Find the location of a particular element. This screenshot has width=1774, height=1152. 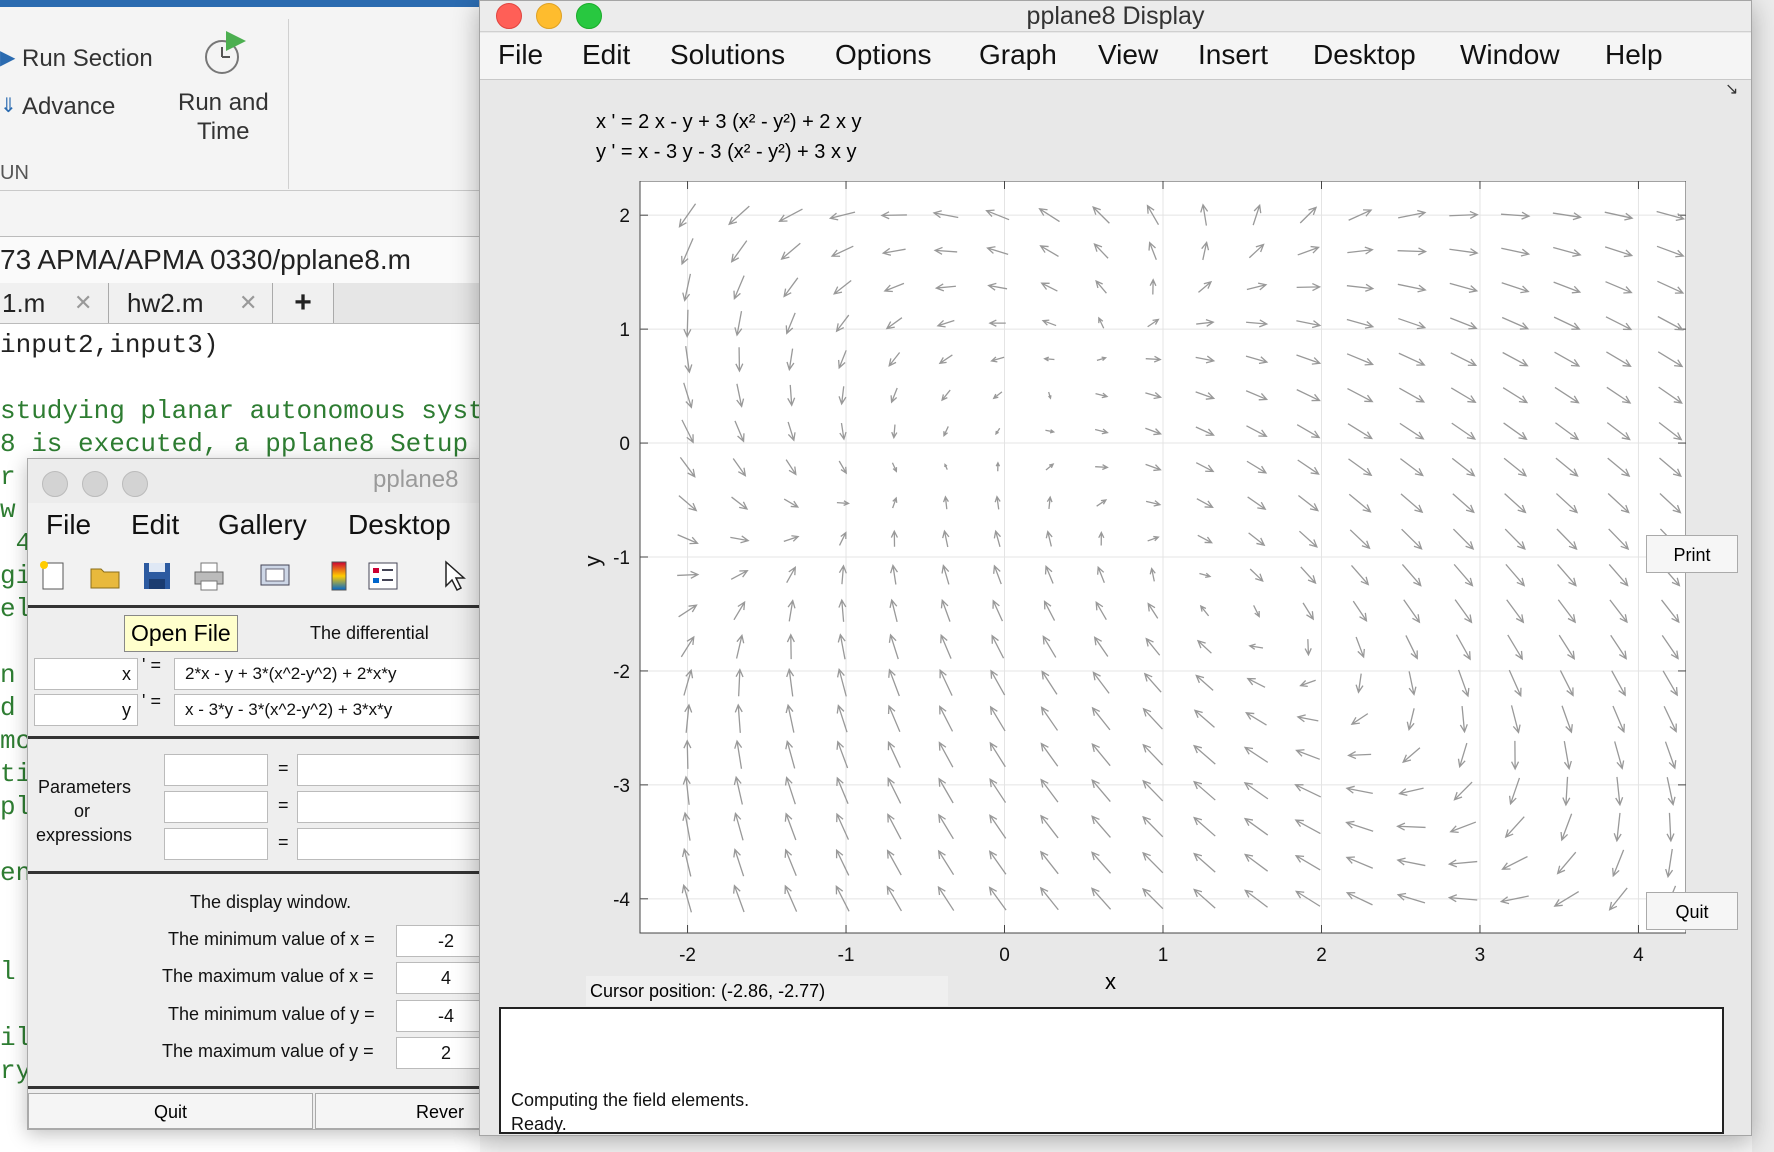

zoom-window-button is located at coordinates (135, 484).